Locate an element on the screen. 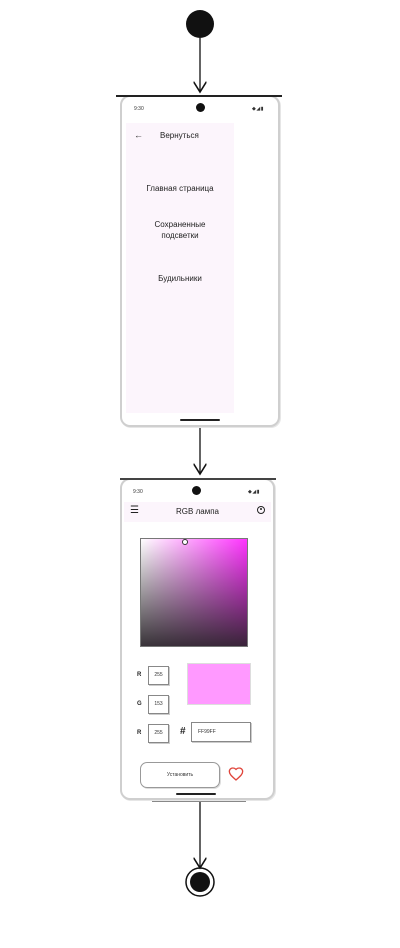  drawer-item-saved-lights: Сохраненные подсветки is located at coordinates (180, 230).